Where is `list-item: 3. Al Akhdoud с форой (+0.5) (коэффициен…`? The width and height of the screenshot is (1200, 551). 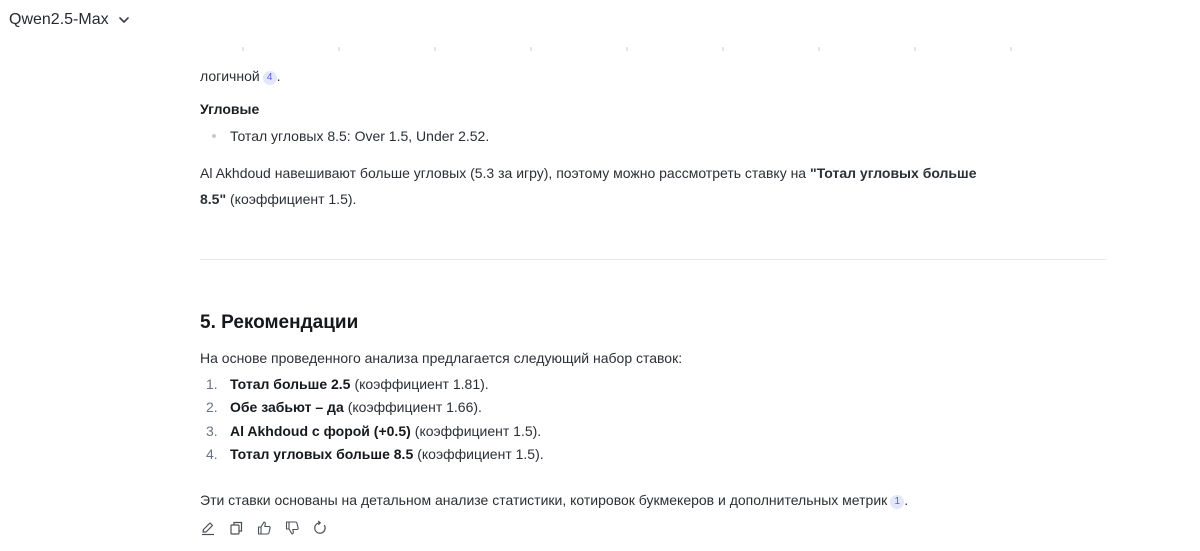 list-item: 3. Al Akhdoud с форой (+0.5) (коэффициен… is located at coordinates (372, 431).